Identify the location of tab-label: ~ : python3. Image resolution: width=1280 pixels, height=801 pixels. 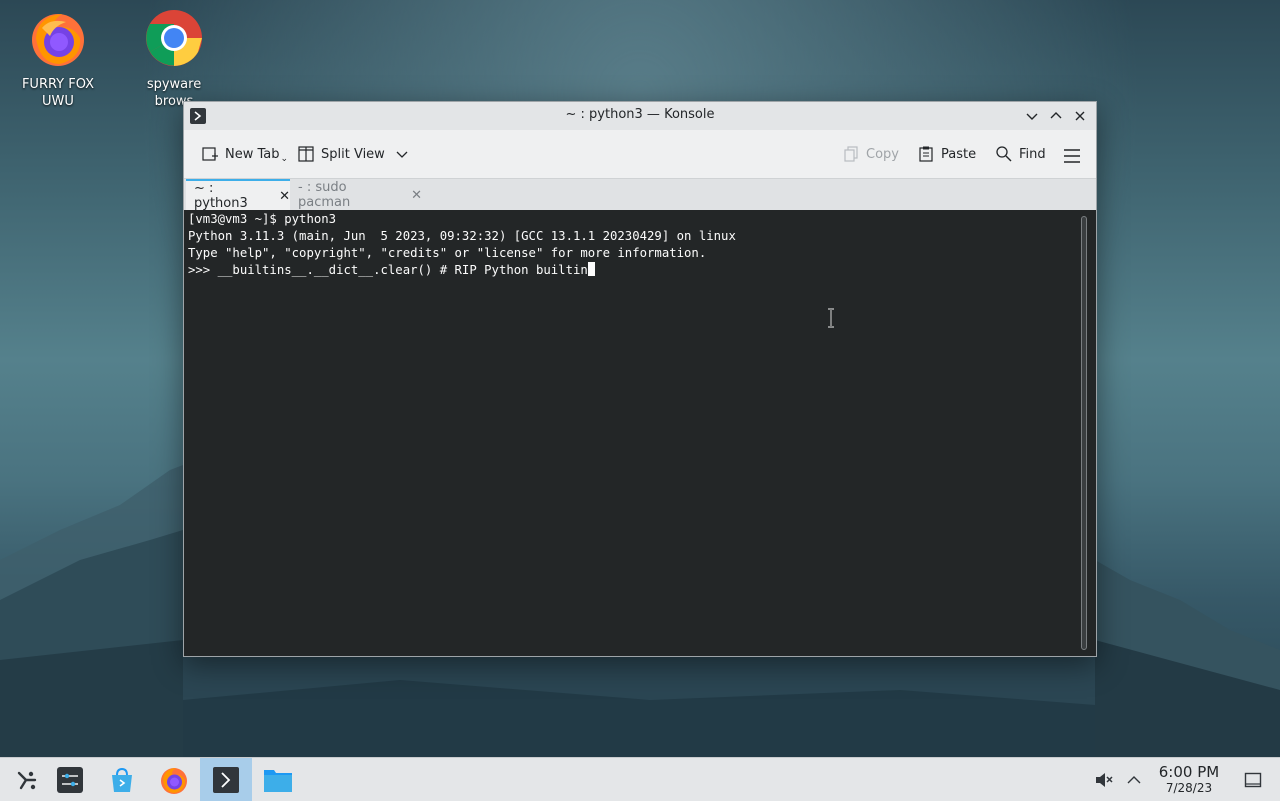
(221, 196).